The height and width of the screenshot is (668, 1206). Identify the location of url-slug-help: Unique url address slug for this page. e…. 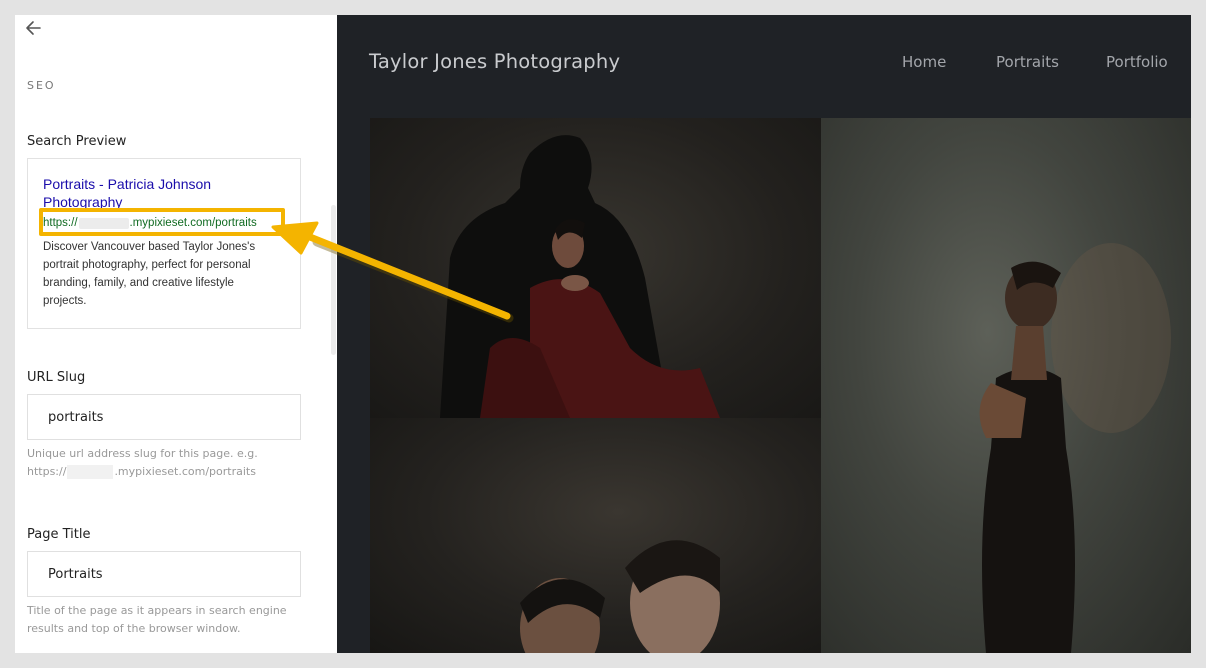
(147, 463).